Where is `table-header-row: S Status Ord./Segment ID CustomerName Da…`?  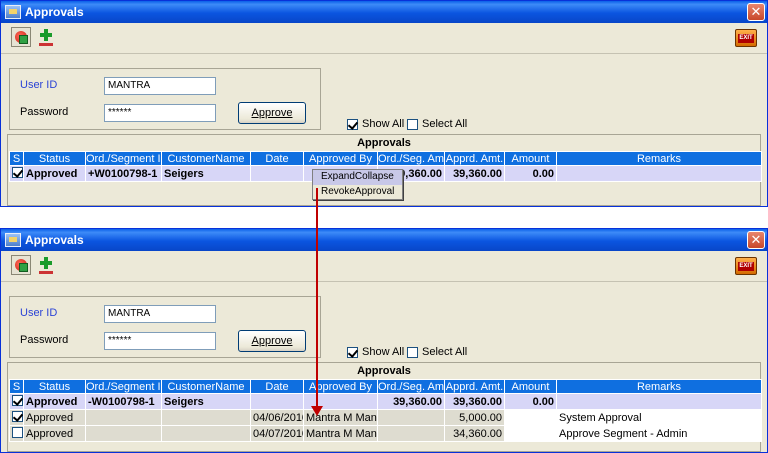
table-header-row: S Status Ord./Segment ID CustomerName Da… is located at coordinates (385, 158).